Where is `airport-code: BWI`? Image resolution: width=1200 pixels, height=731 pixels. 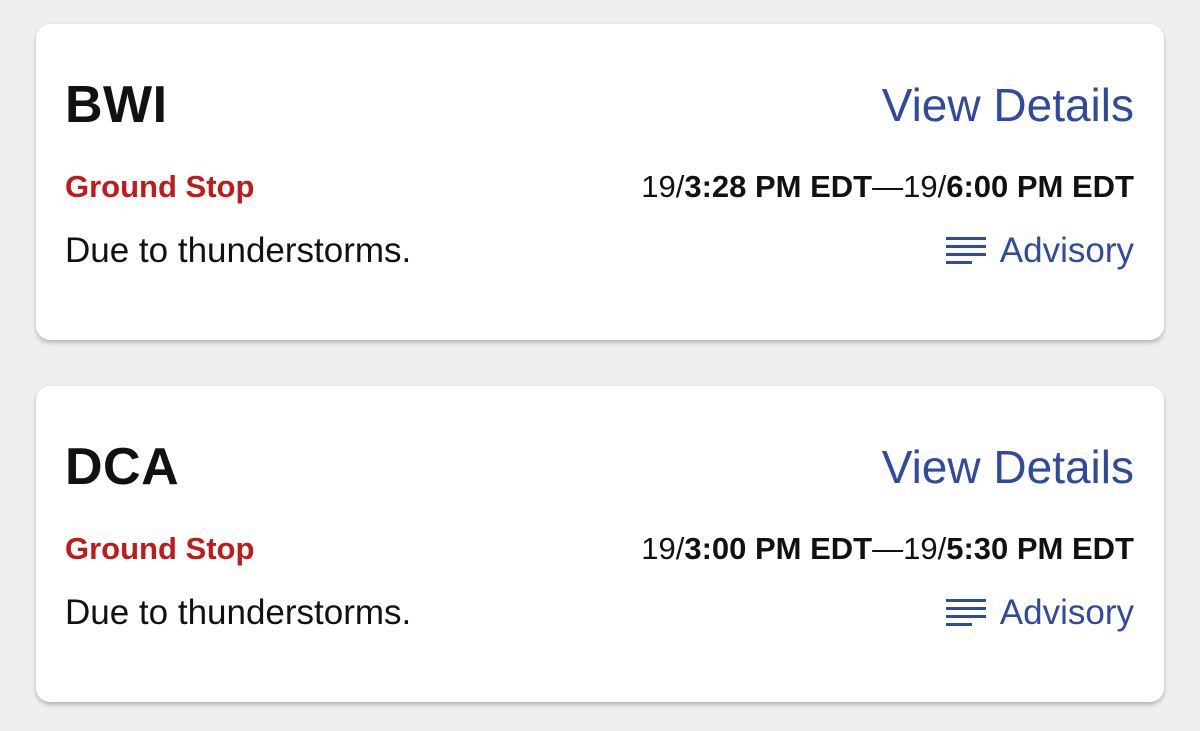 airport-code: BWI is located at coordinates (116, 105).